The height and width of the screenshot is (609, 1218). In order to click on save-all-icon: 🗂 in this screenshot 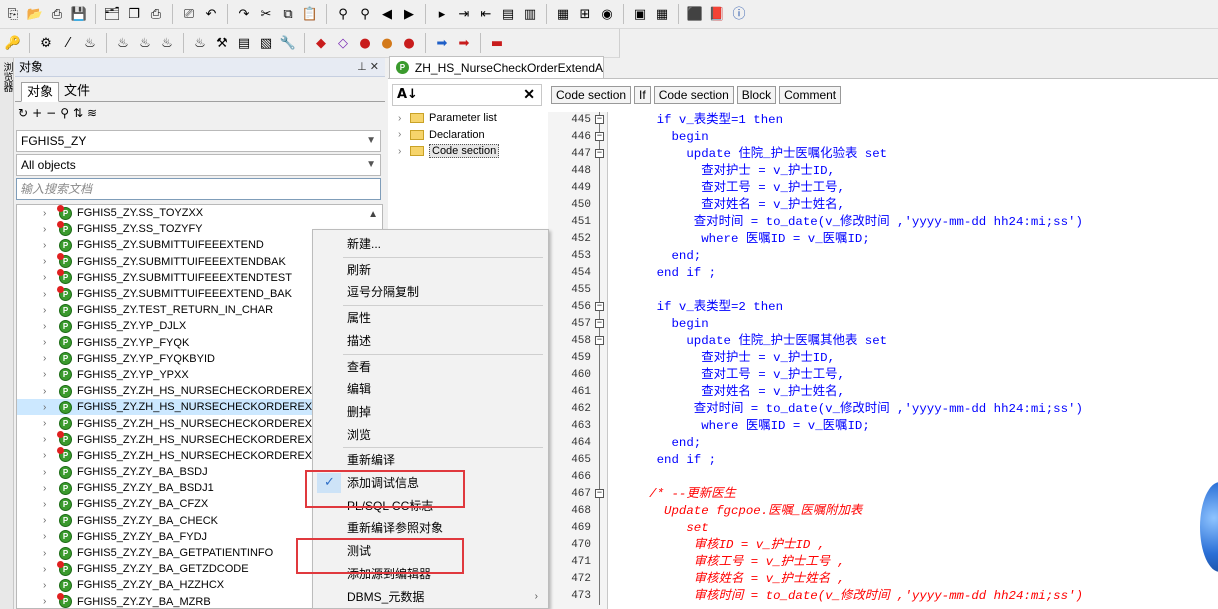, I will do `click(112, 14)`.